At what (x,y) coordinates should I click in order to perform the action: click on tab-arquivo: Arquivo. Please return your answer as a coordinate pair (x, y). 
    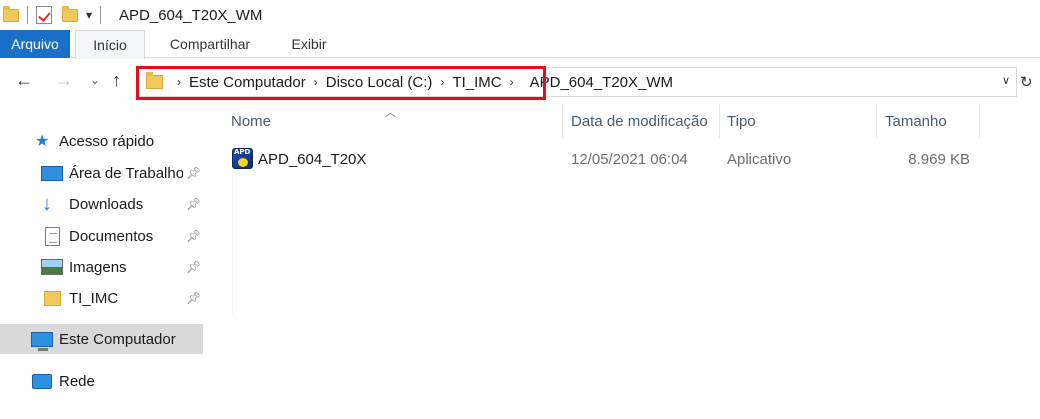
    Looking at the image, I should click on (35, 44).